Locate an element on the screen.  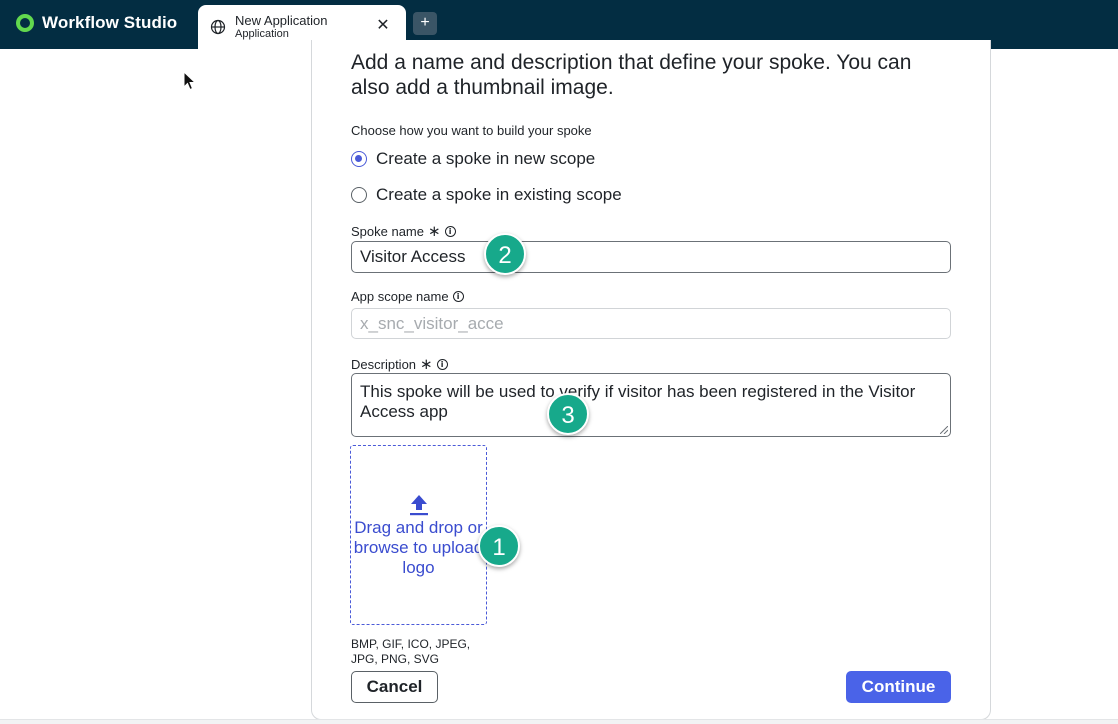
radio-new-scope-label: Create a spoke in new scope is located at coordinates (486, 158).